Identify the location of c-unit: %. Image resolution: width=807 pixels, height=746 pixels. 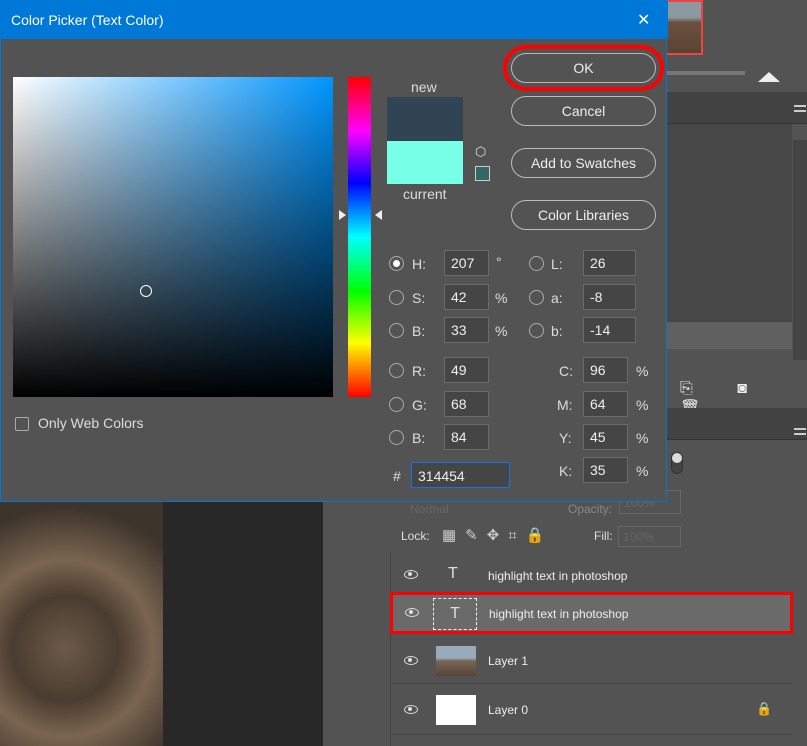
(642, 371).